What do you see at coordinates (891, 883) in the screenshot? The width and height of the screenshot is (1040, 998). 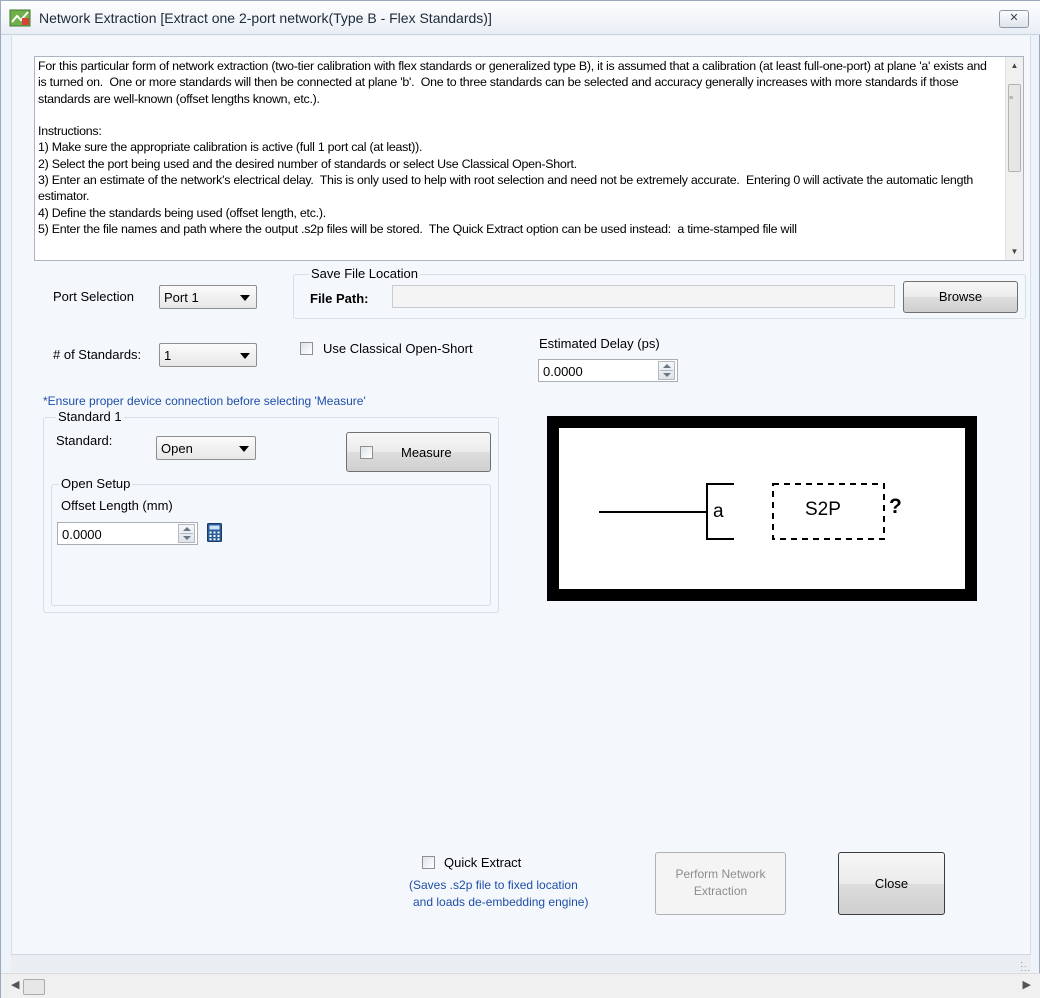 I see `close-button: Close` at bounding box center [891, 883].